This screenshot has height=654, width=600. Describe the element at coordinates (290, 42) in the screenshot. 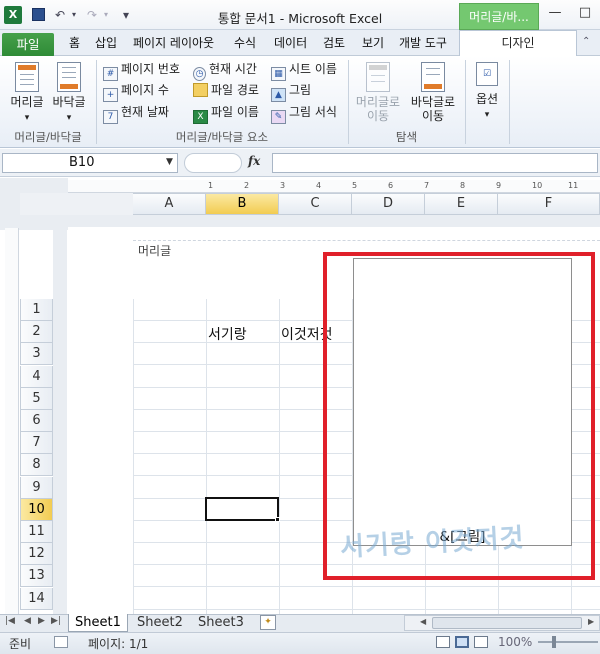

I see `tab-data: 데이터` at that location.